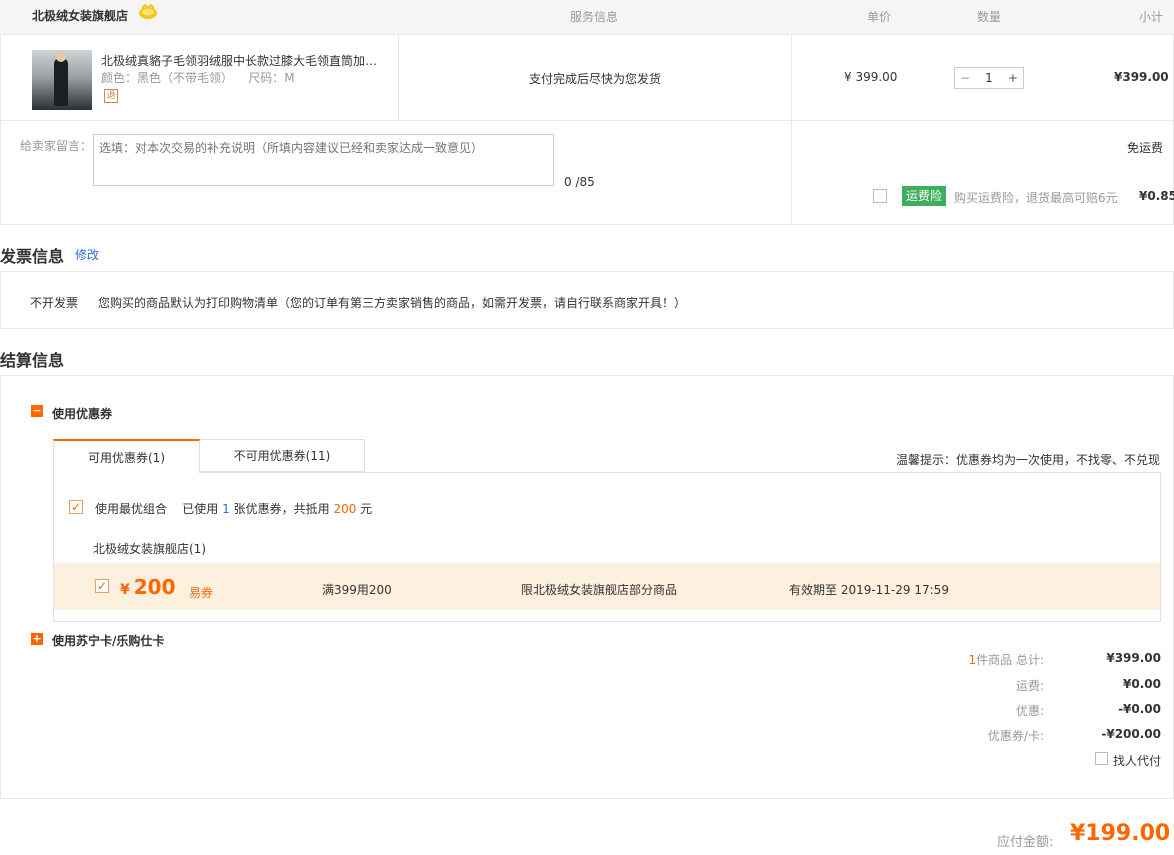 The height and width of the screenshot is (855, 1174). I want to click on coupon-rule: 满399用200, so click(357, 590).